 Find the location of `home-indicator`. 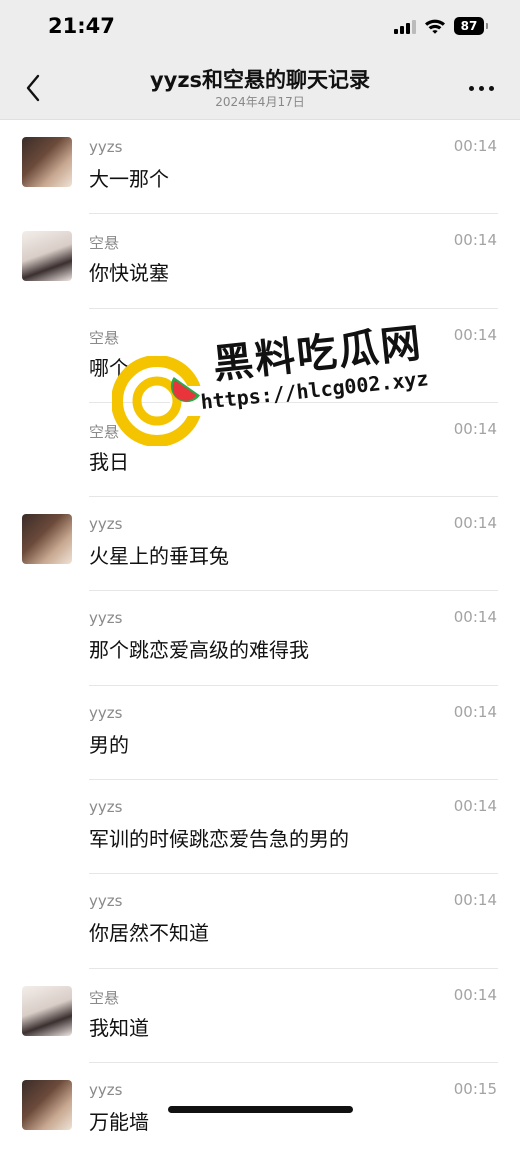

home-indicator is located at coordinates (260, 1109).